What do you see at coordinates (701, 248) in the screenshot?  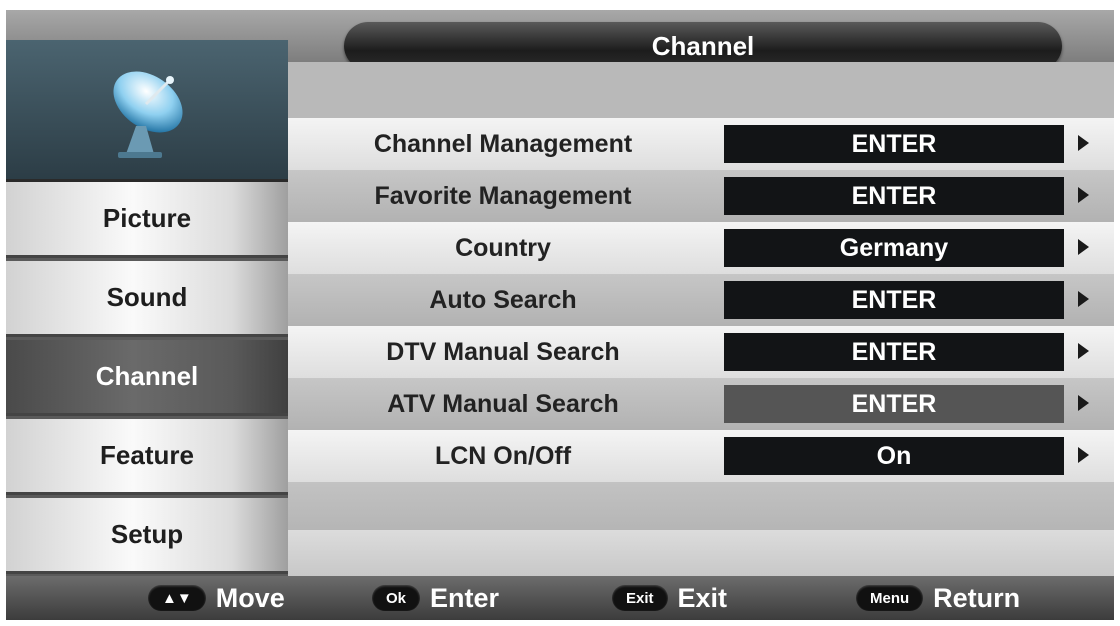 I see `setting-row-country: Country Germany` at bounding box center [701, 248].